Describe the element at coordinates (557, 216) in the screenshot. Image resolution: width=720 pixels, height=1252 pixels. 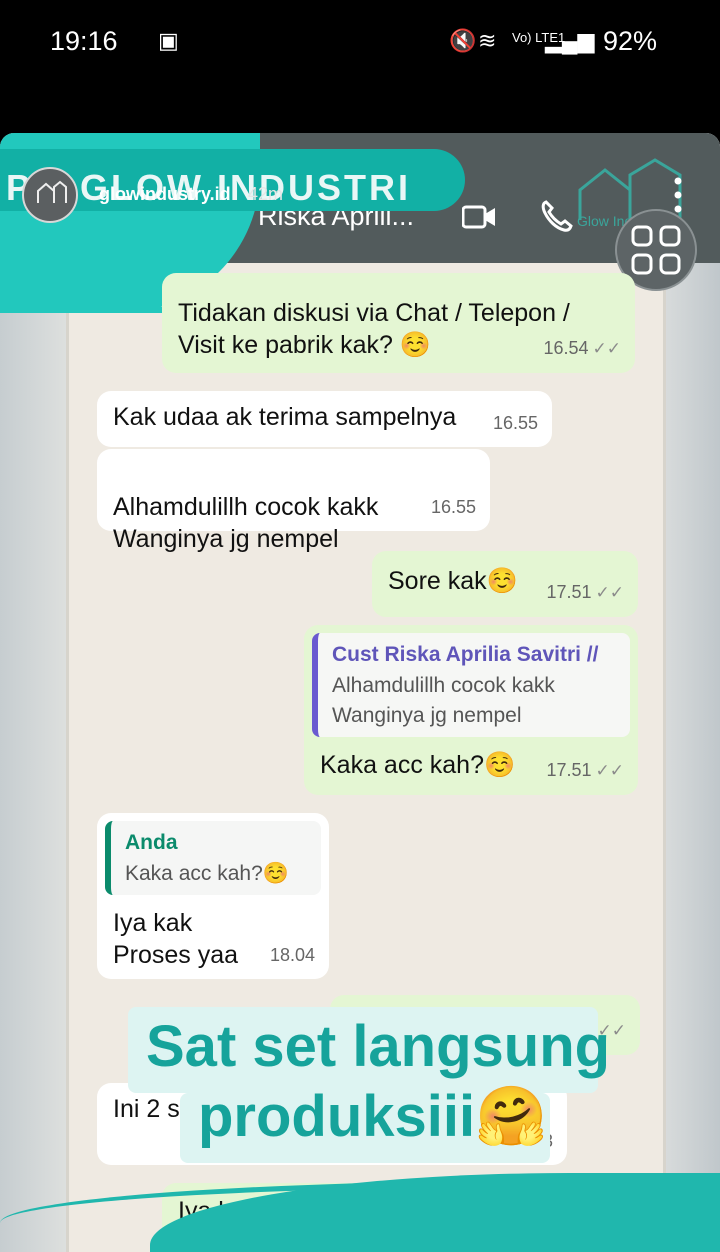
I see `phone-icon` at that location.